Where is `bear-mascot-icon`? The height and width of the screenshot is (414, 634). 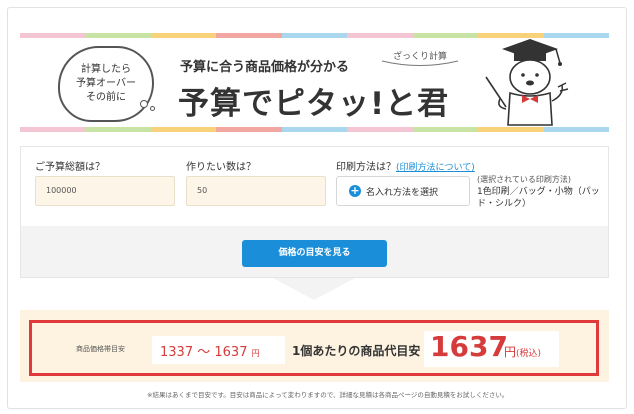
bear-mascot-icon is located at coordinates (527, 82).